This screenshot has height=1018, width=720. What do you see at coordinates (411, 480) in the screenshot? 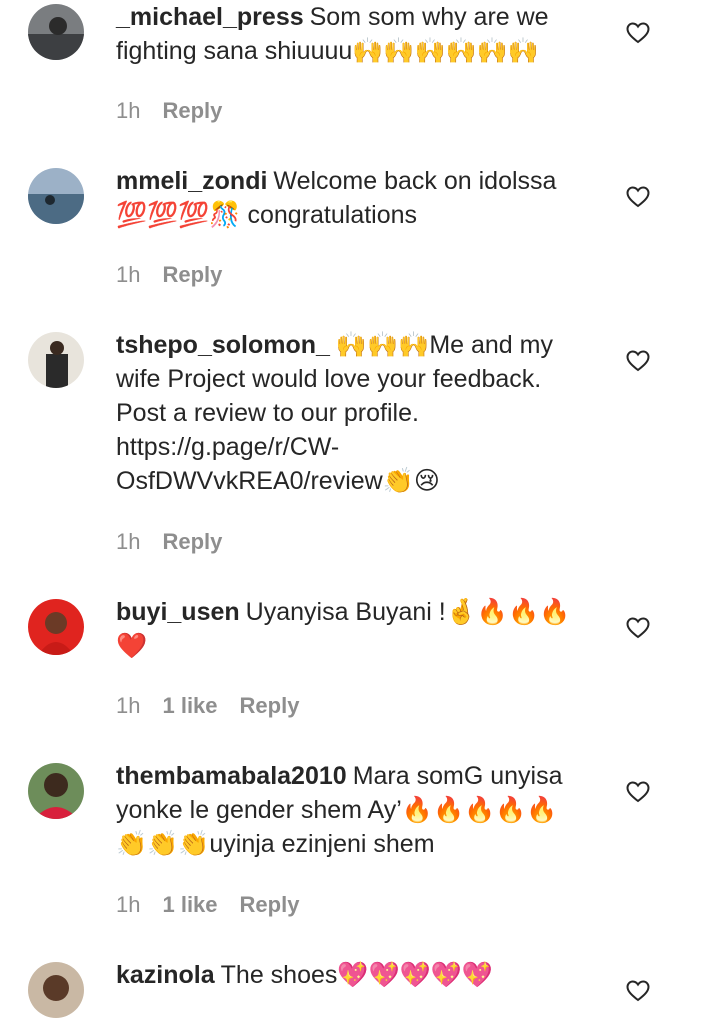
I see `comment-emoji-trailing: 👏😢` at bounding box center [411, 480].